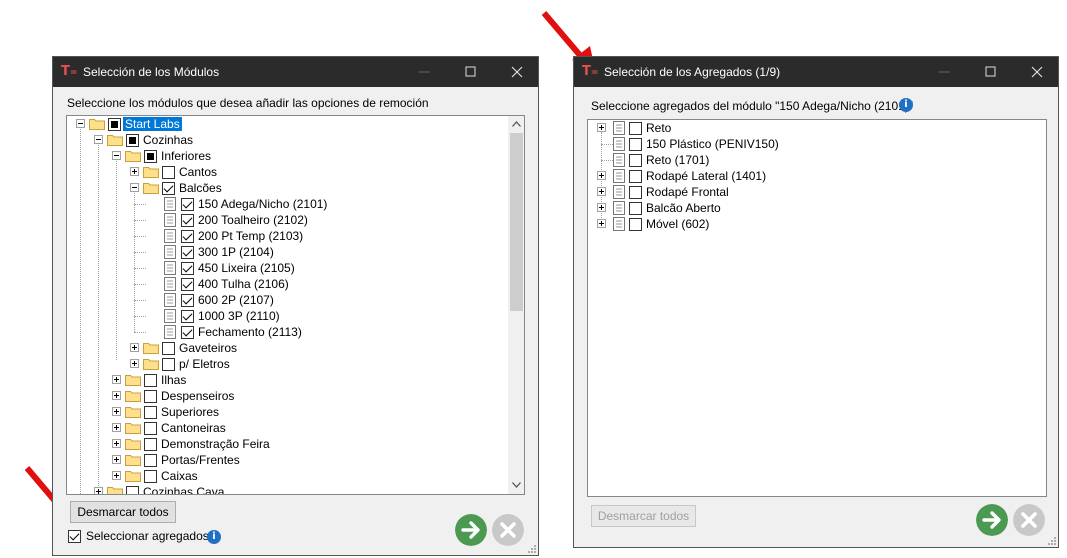  I want to click on tree-node: 300 1P (2104), so click(287, 252).